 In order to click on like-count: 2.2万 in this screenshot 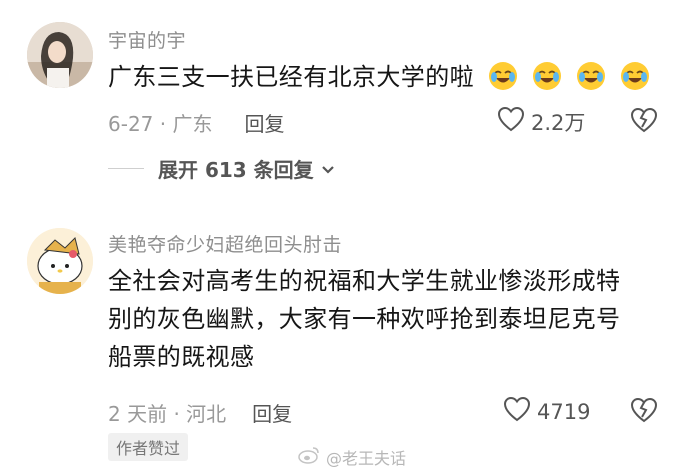, I will do `click(558, 122)`.